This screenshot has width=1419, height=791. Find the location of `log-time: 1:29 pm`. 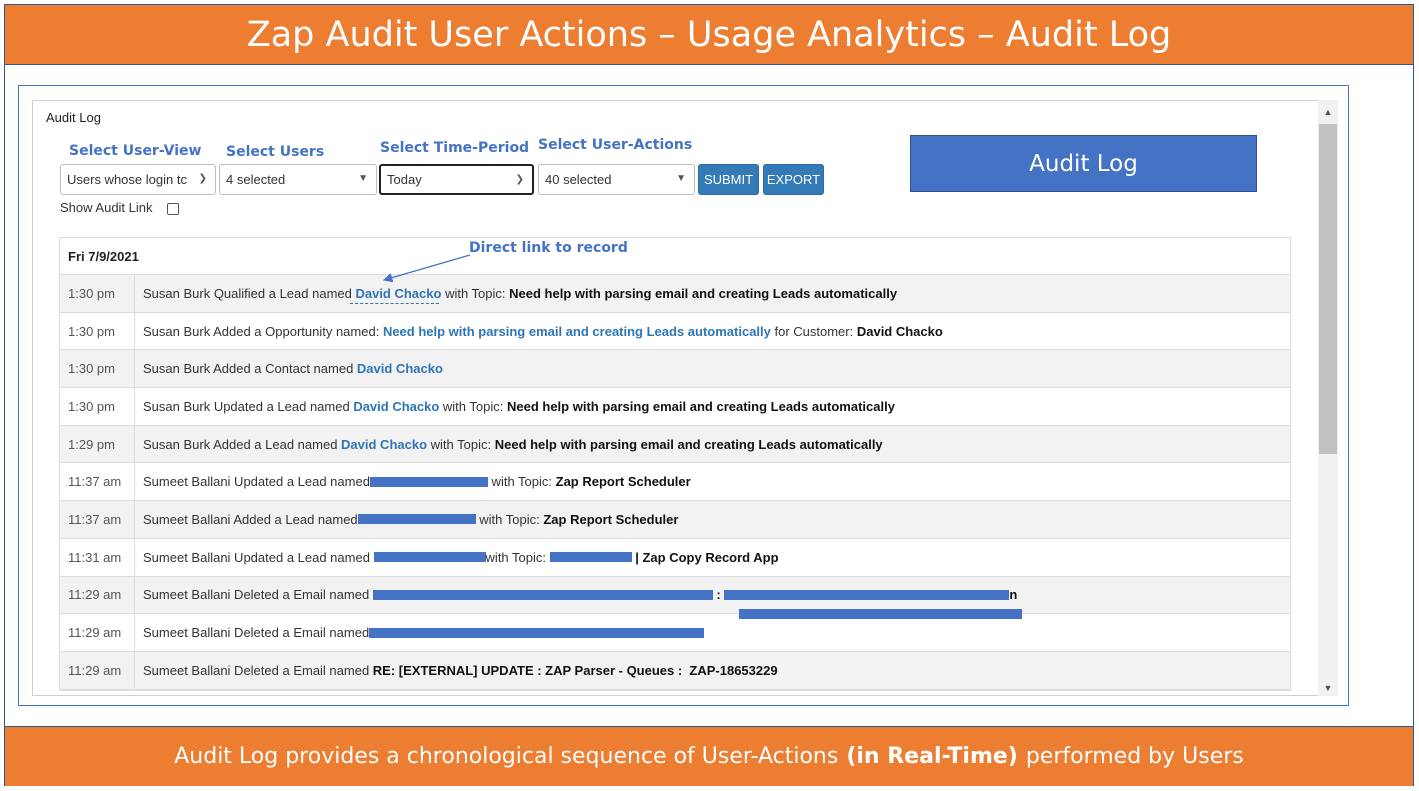

log-time: 1:29 pm is located at coordinates (97, 444).